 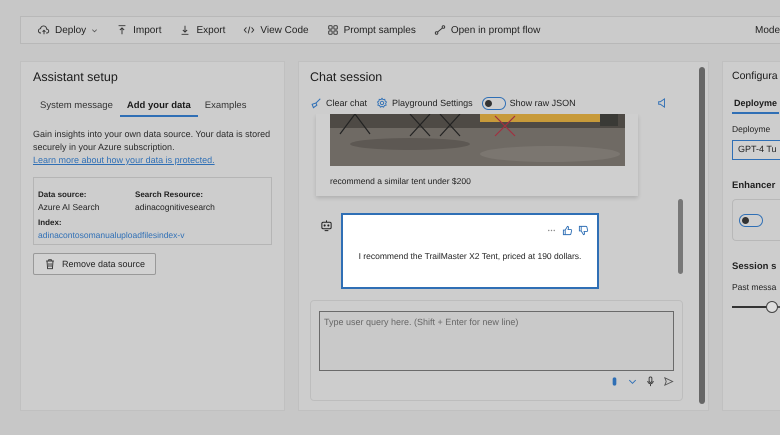 I want to click on toolbar-label: Mode, so click(x=767, y=30).